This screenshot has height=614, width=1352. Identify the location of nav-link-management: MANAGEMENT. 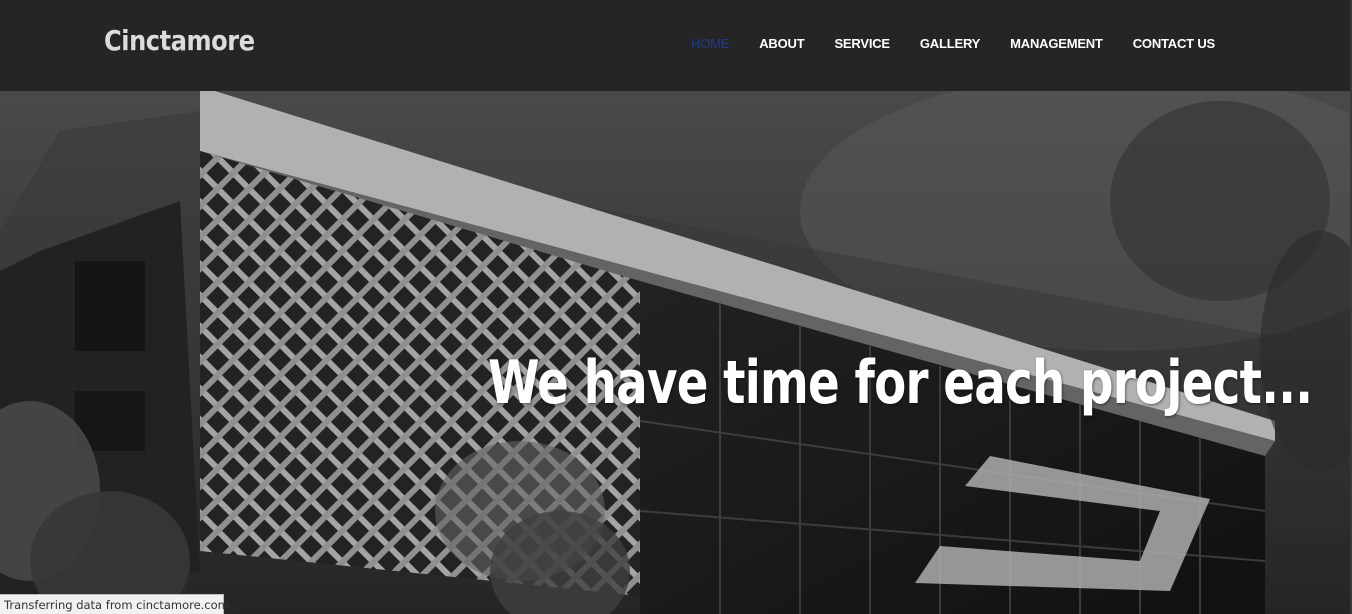
(1056, 43).